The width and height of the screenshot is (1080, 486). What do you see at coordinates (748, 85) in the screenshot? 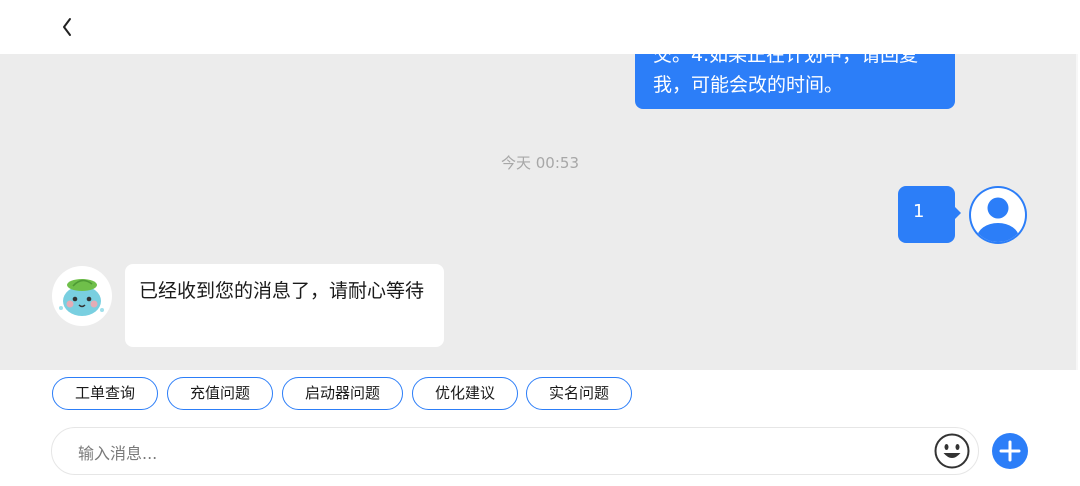
I see `message-text-line: 我，可能会改的时间。` at bounding box center [748, 85].